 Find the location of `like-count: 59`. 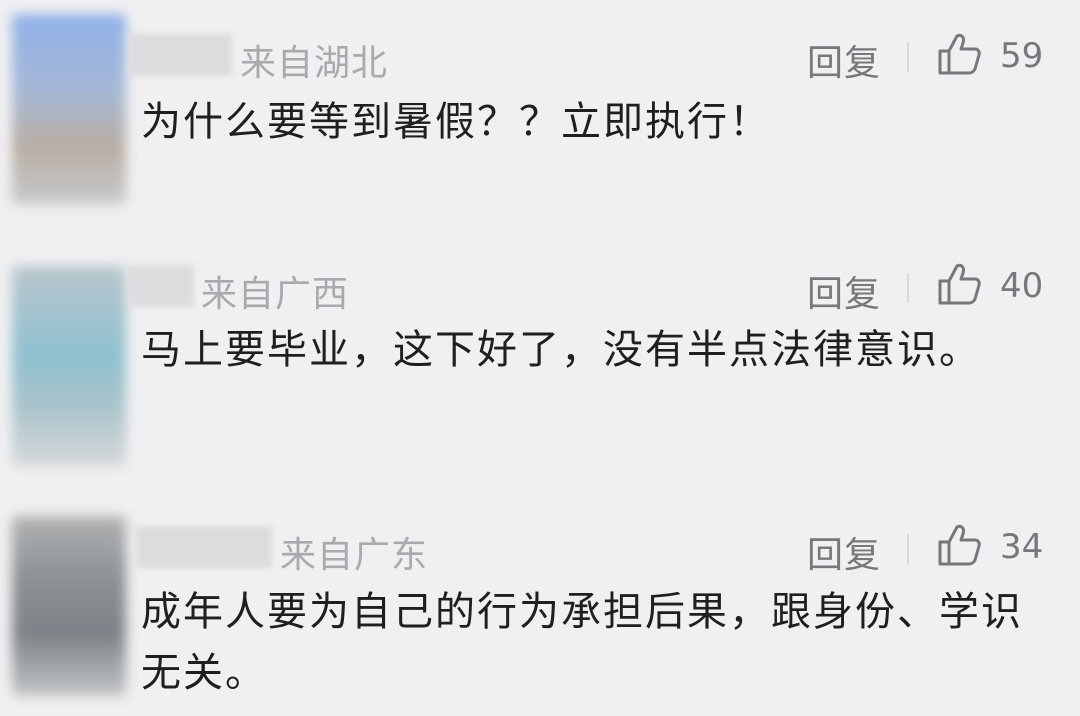

like-count: 59 is located at coordinates (1022, 56).